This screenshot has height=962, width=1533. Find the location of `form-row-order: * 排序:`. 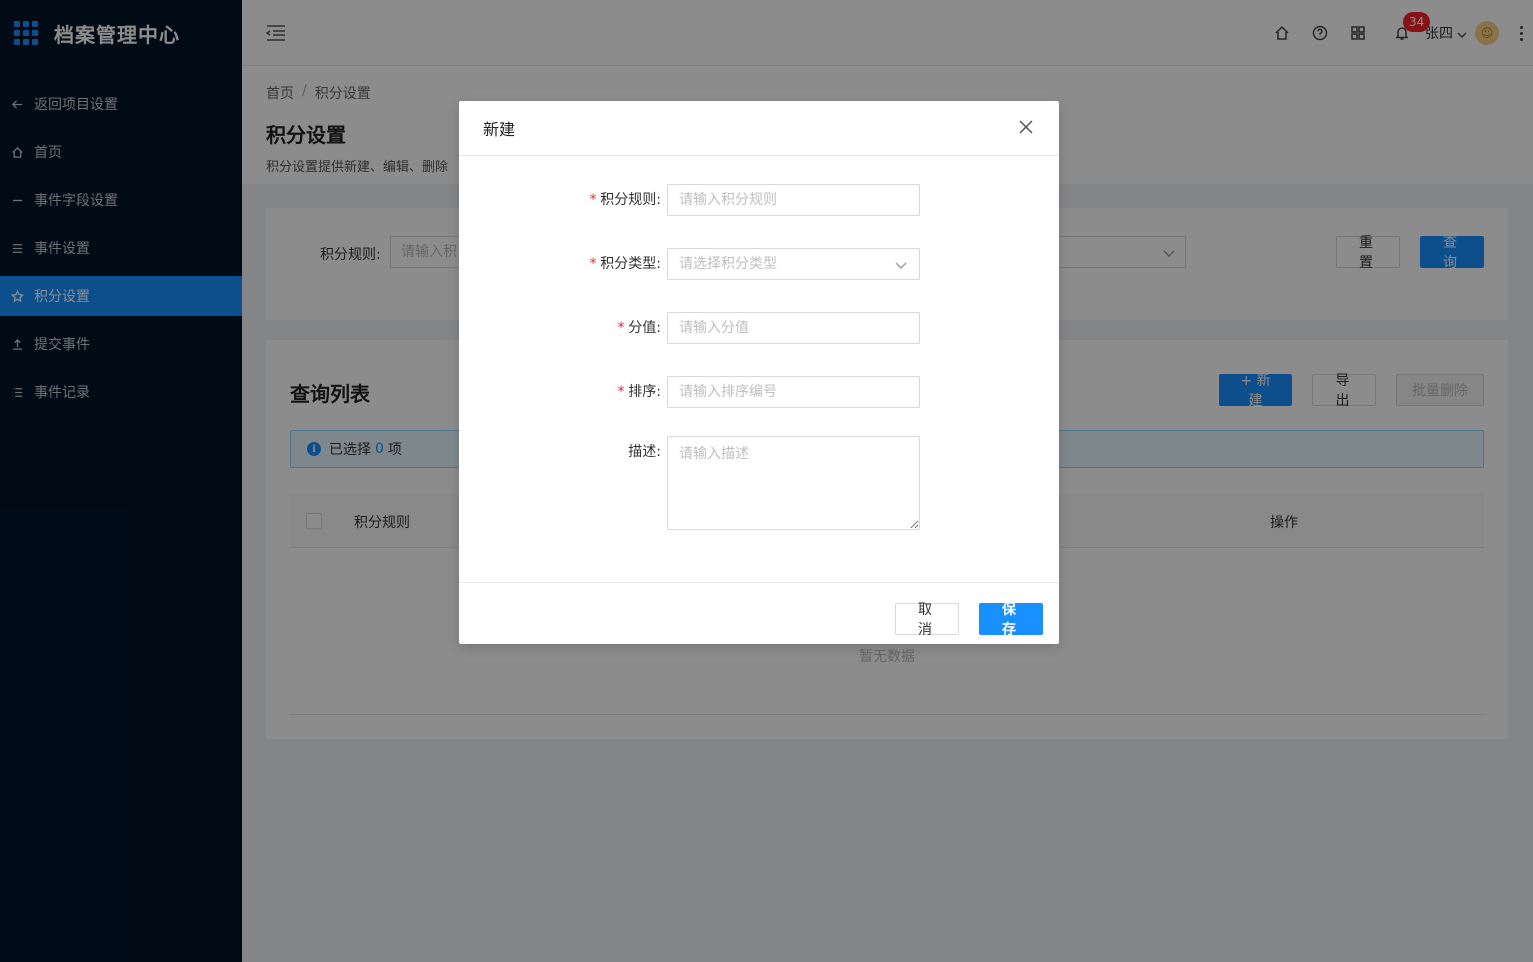

form-row-order: * 排序: is located at coordinates (759, 392).